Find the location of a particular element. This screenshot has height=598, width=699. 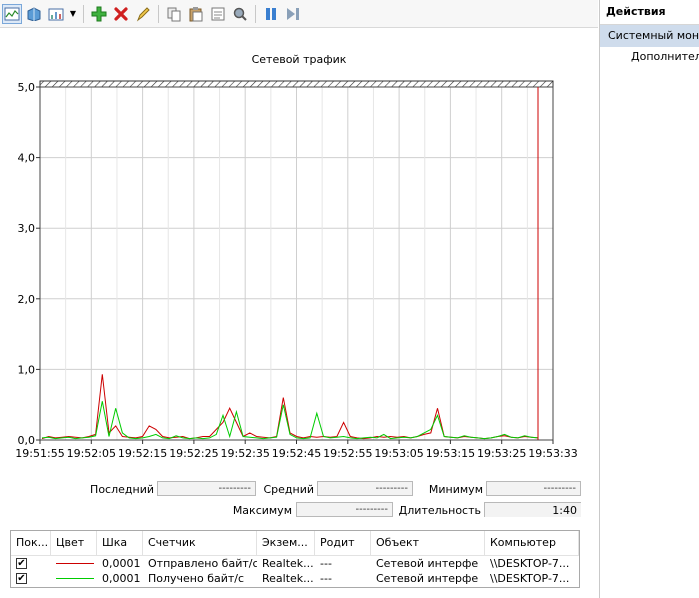

stat-avg-value: --------- is located at coordinates (365, 488).